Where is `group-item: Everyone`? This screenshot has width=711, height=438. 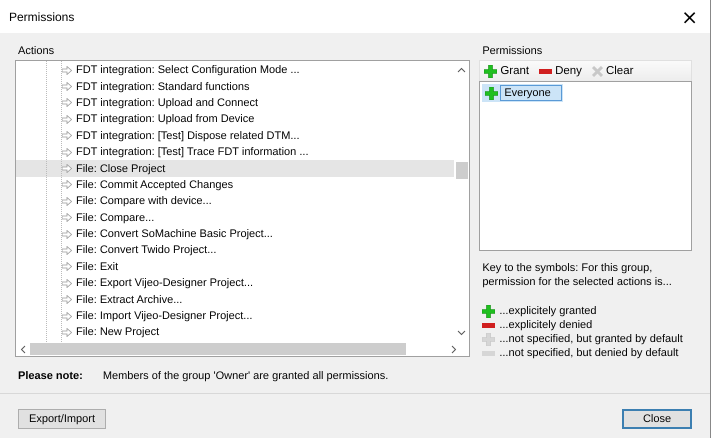
group-item: Everyone is located at coordinates (523, 93).